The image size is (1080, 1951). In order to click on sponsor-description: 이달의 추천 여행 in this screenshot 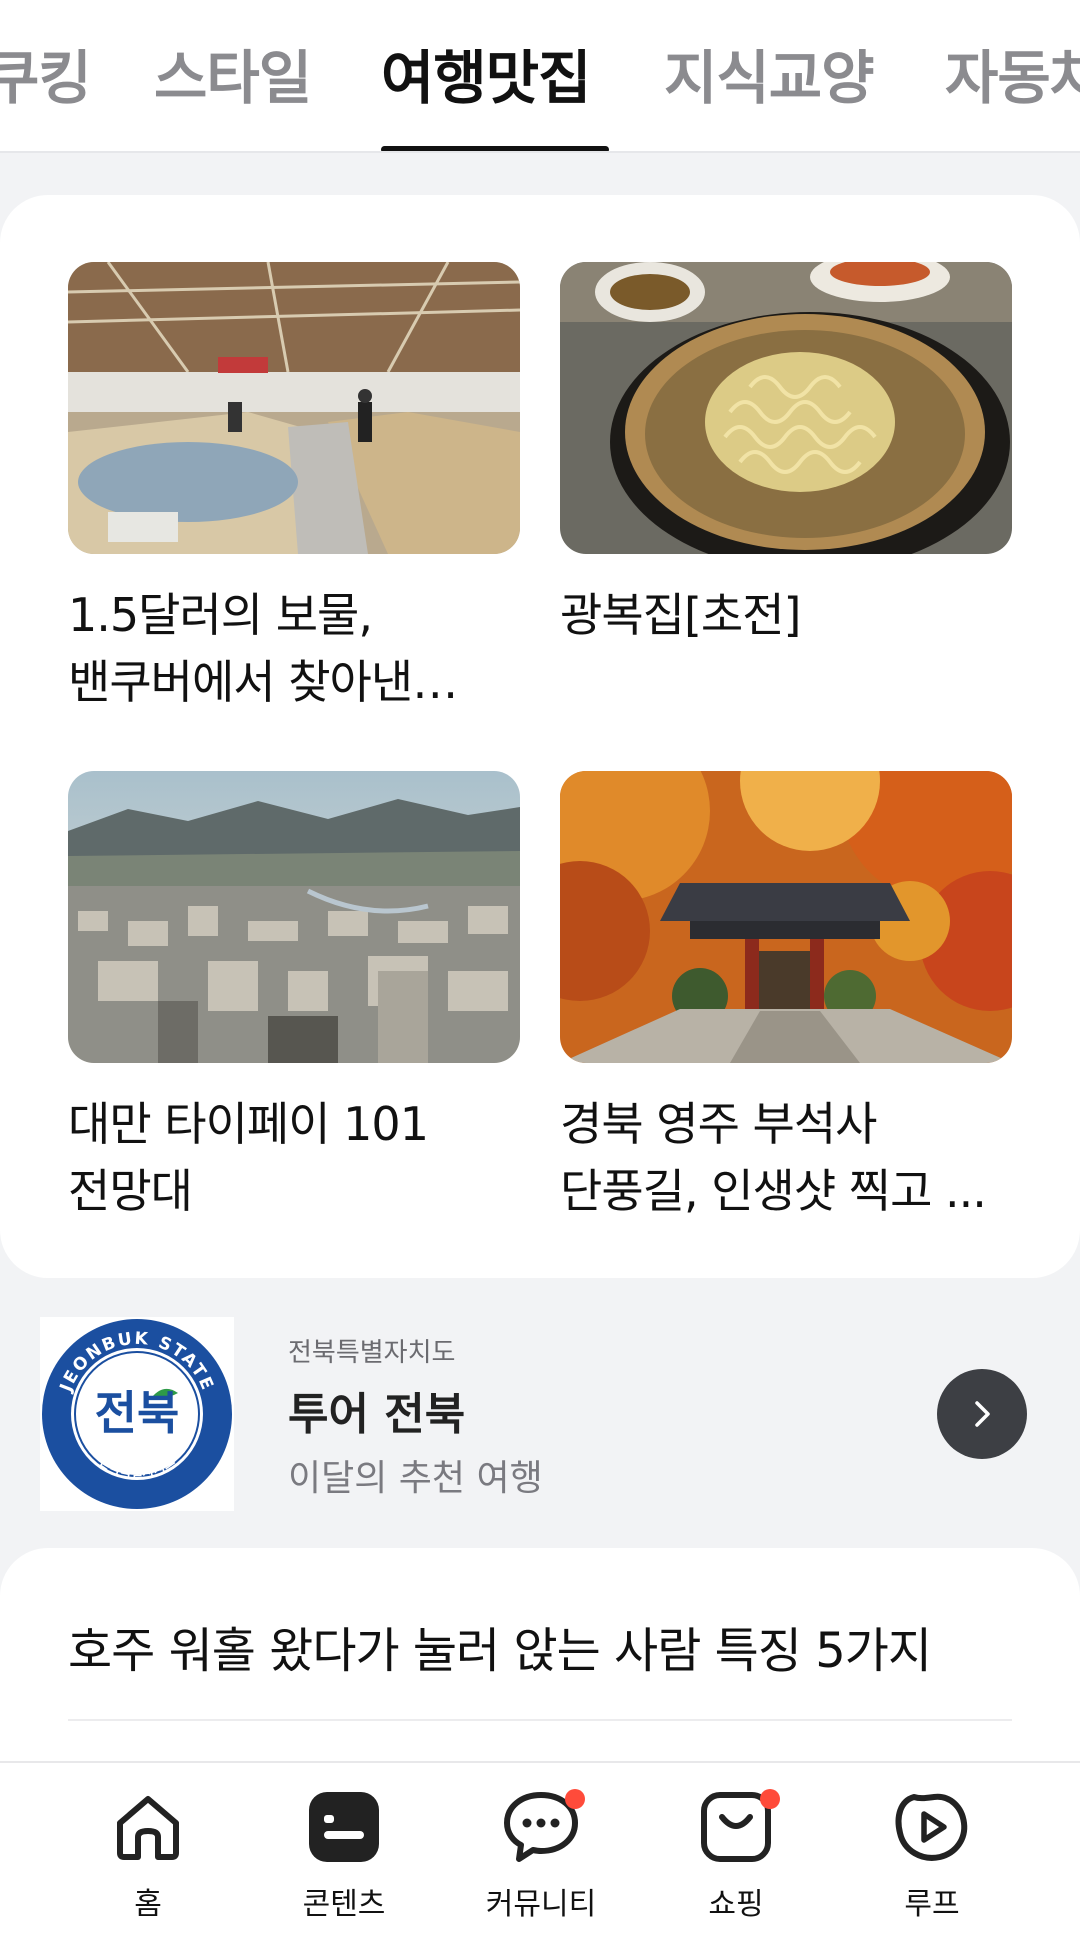, I will do `click(415, 1478)`.